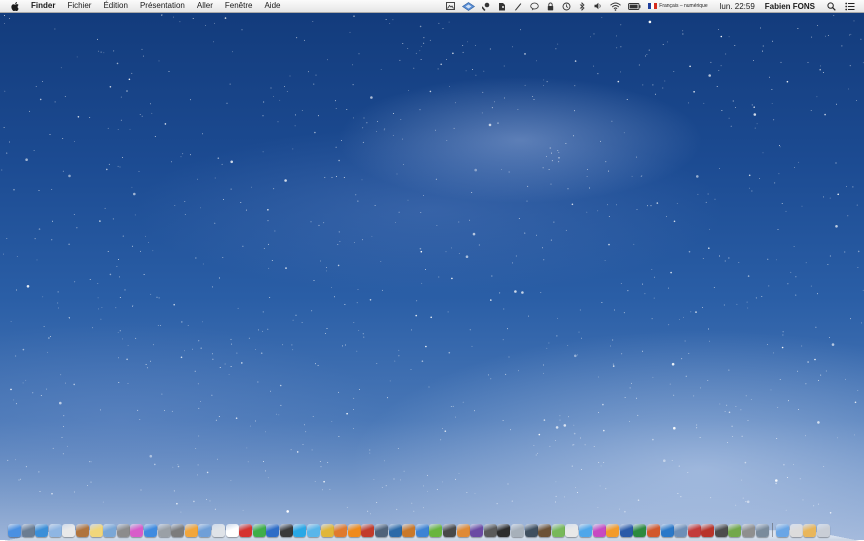  I want to click on input-source-menu: Français – numérique, so click(678, 6).